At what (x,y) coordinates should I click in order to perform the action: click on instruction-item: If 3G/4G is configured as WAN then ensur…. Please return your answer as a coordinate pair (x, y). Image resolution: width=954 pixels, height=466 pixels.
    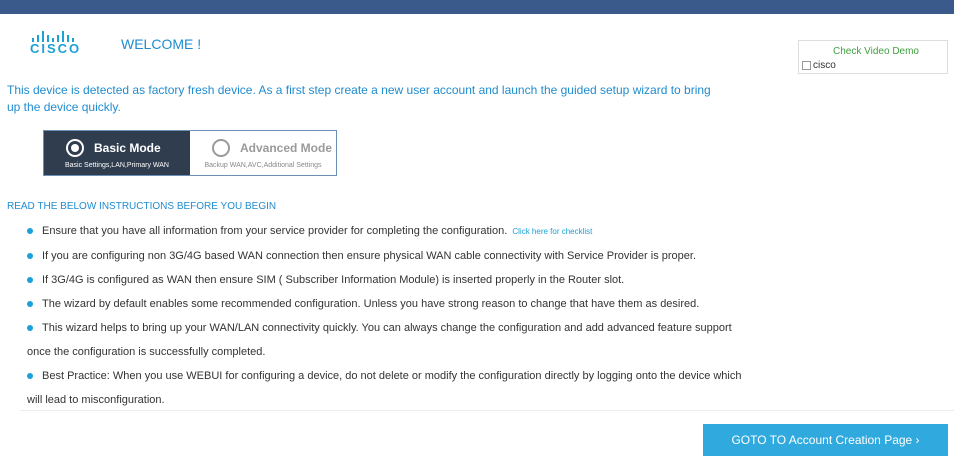
    Looking at the image, I should click on (477, 280).